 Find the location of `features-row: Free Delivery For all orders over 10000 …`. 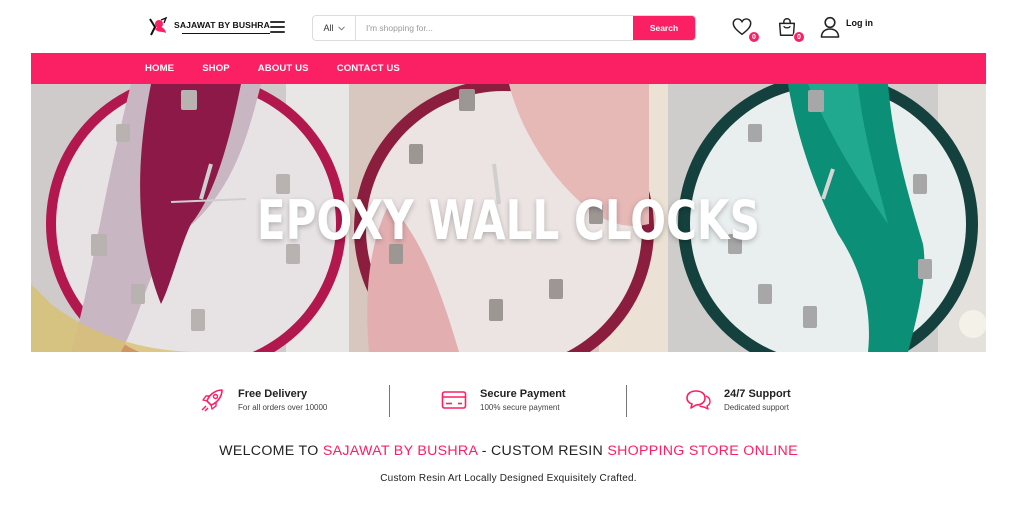

features-row: Free Delivery For all orders over 10000 … is located at coordinates (508, 402).